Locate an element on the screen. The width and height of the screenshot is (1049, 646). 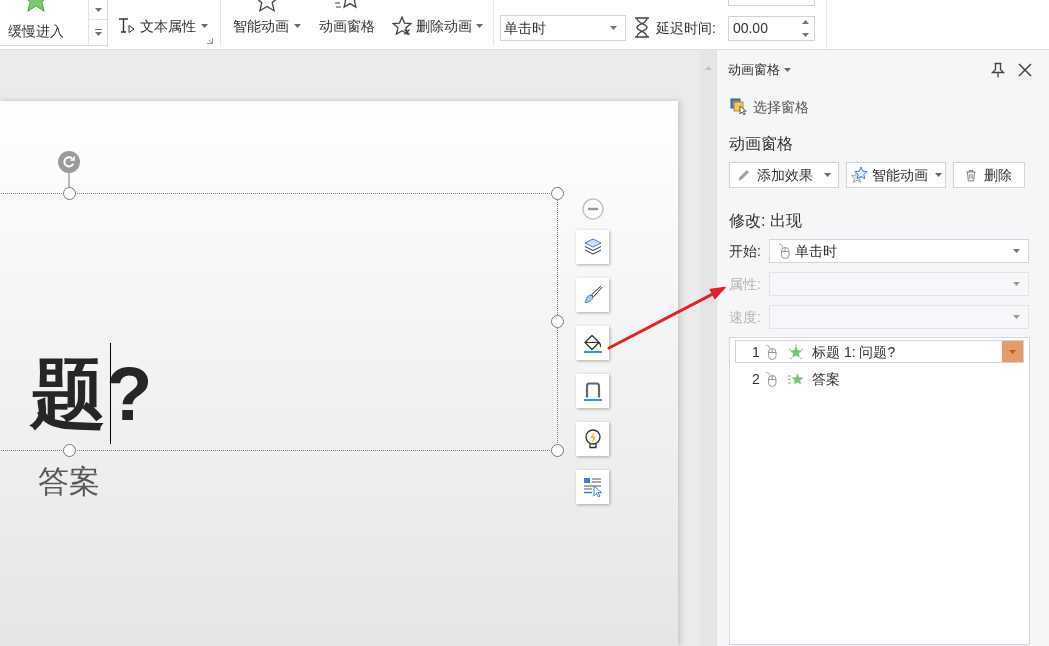
delete-animation-button: 删除动画 is located at coordinates (437, 26).